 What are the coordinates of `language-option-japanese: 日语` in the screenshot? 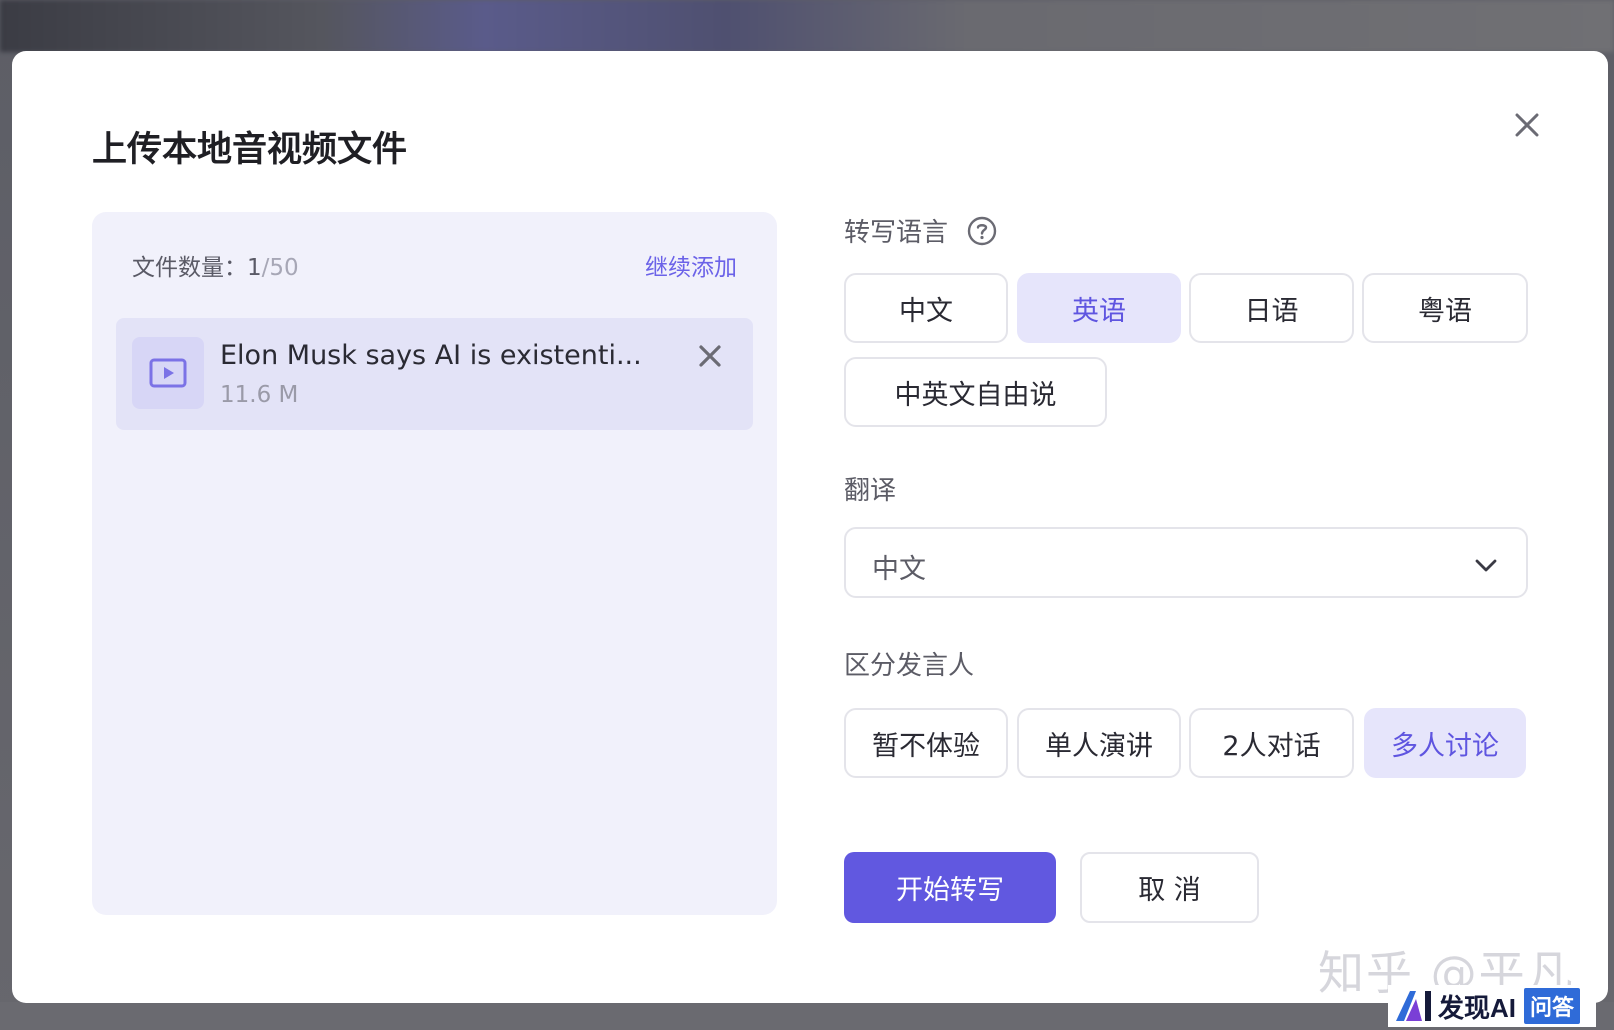 It's located at (1271, 308).